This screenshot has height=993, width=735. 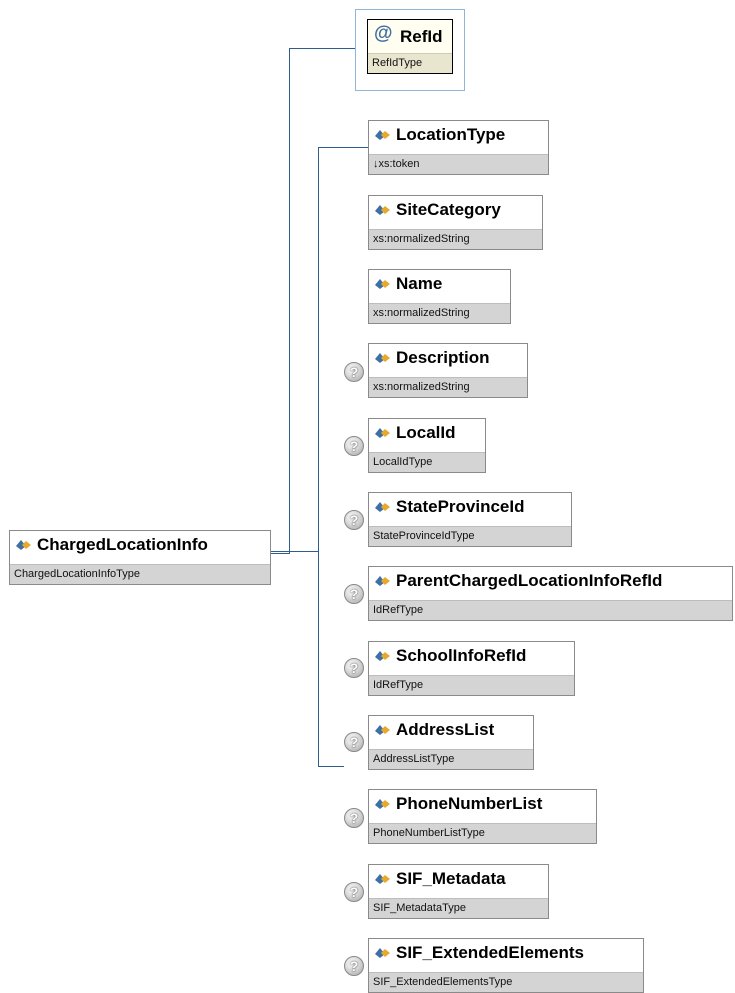 I want to click on child-element-name: AddressList, so click(x=445, y=729).